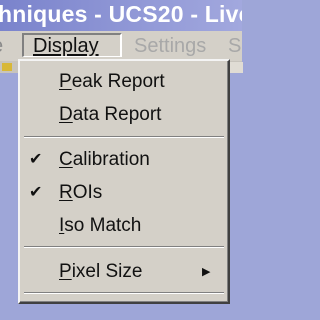 The image size is (320, 320). What do you see at coordinates (112, 81) in the screenshot?
I see `menu-item-label: Peak Report` at bounding box center [112, 81].